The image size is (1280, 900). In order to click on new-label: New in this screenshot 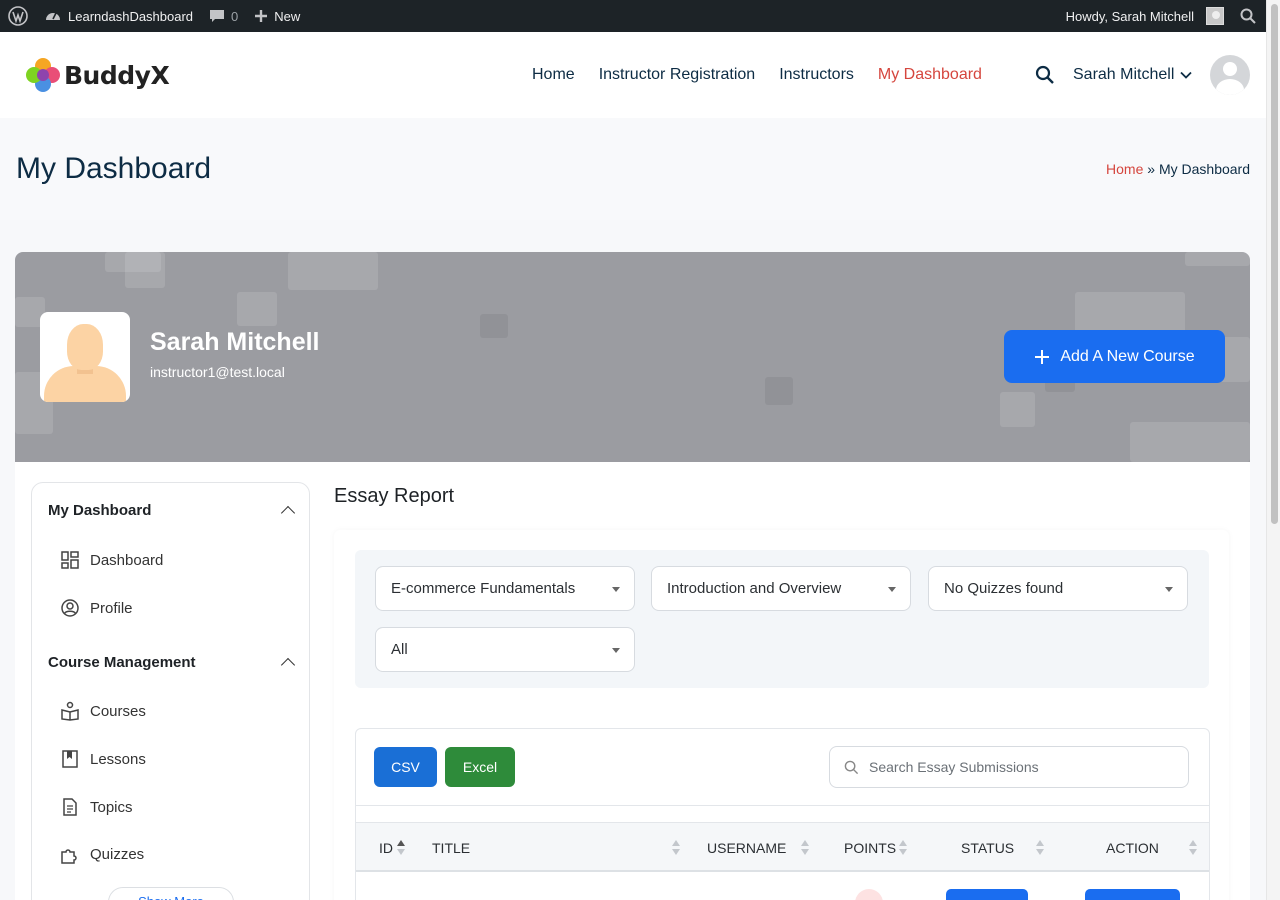, I will do `click(287, 16)`.